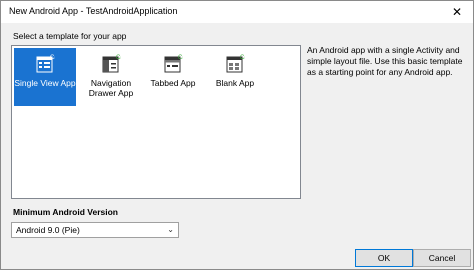 The image size is (474, 270). What do you see at coordinates (442, 258) in the screenshot?
I see `cancel-button: Cancel` at bounding box center [442, 258].